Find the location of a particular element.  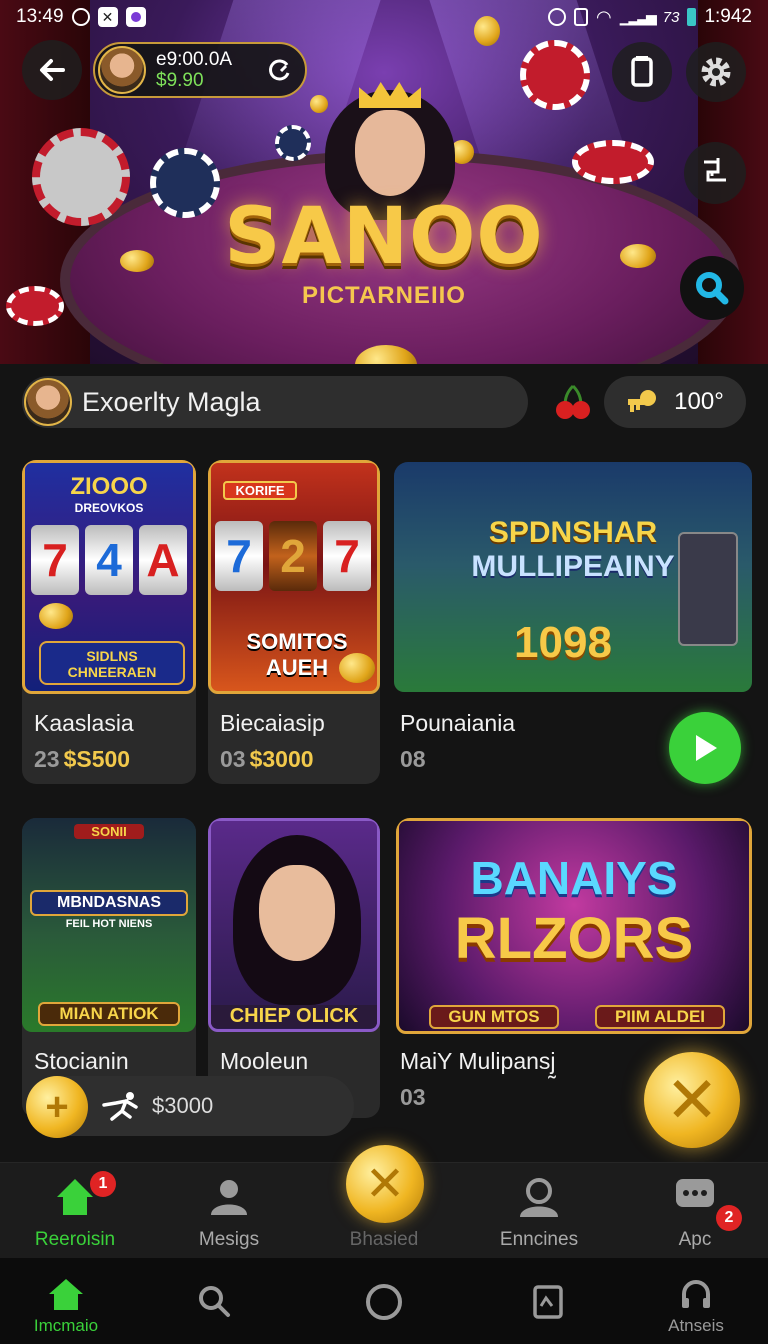

slot-reel: 2 is located at coordinates (293, 556).